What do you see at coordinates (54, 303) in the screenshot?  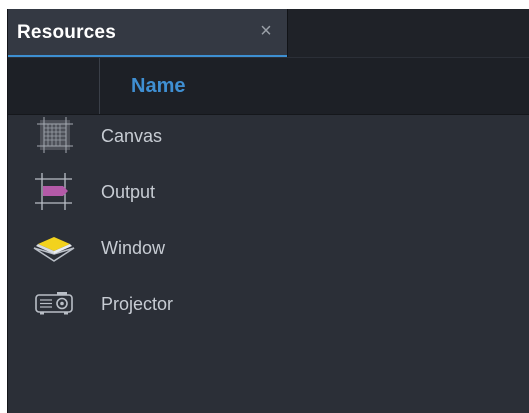 I see `projector-icon` at bounding box center [54, 303].